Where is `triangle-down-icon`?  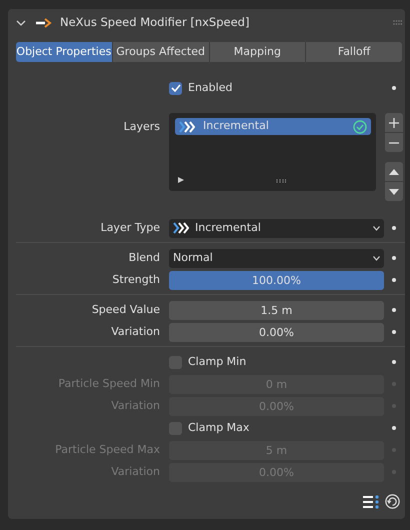
triangle-down-icon is located at coordinates (394, 192).